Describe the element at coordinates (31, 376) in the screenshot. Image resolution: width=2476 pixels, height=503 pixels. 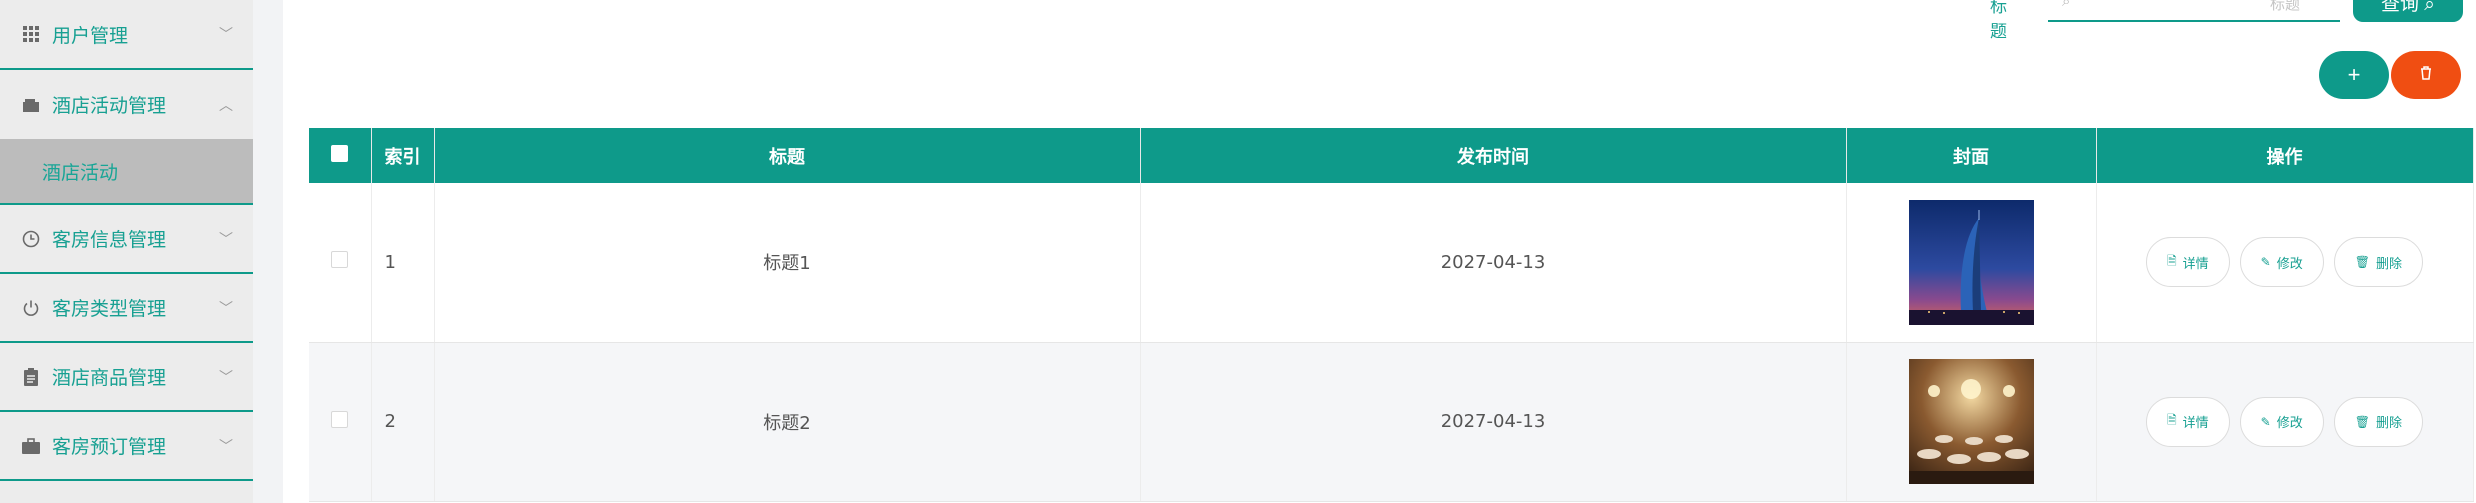
I see `clipboard-icon` at that location.